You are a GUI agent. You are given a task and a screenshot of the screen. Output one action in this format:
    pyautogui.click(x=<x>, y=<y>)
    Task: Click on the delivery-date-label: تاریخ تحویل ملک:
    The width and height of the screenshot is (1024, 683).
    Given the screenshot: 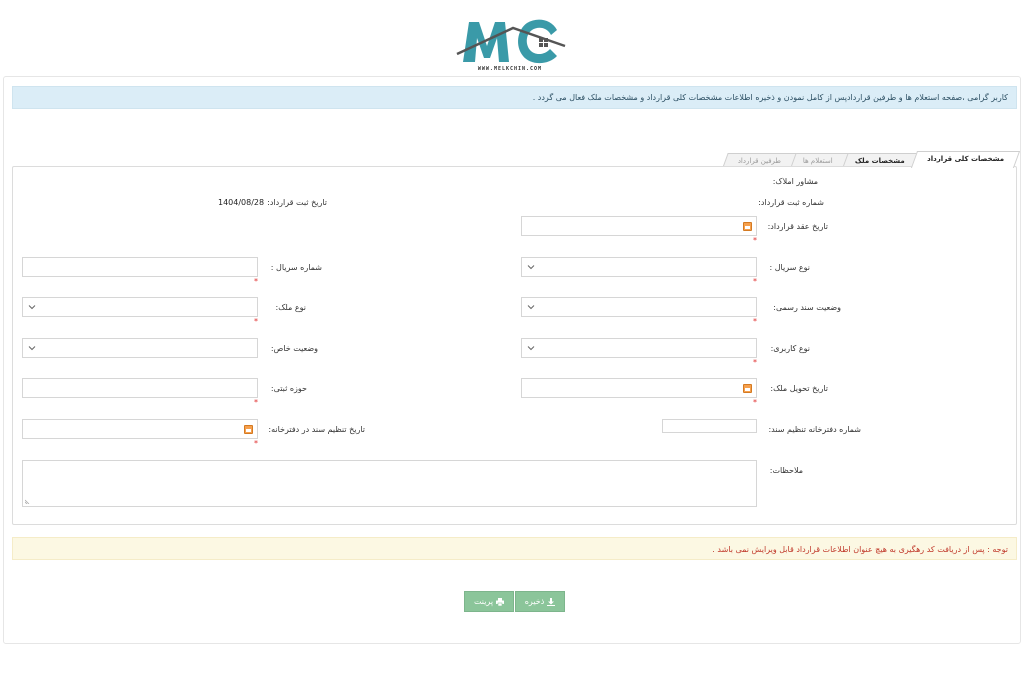 What is the action you would take?
    pyautogui.click(x=799, y=388)
    